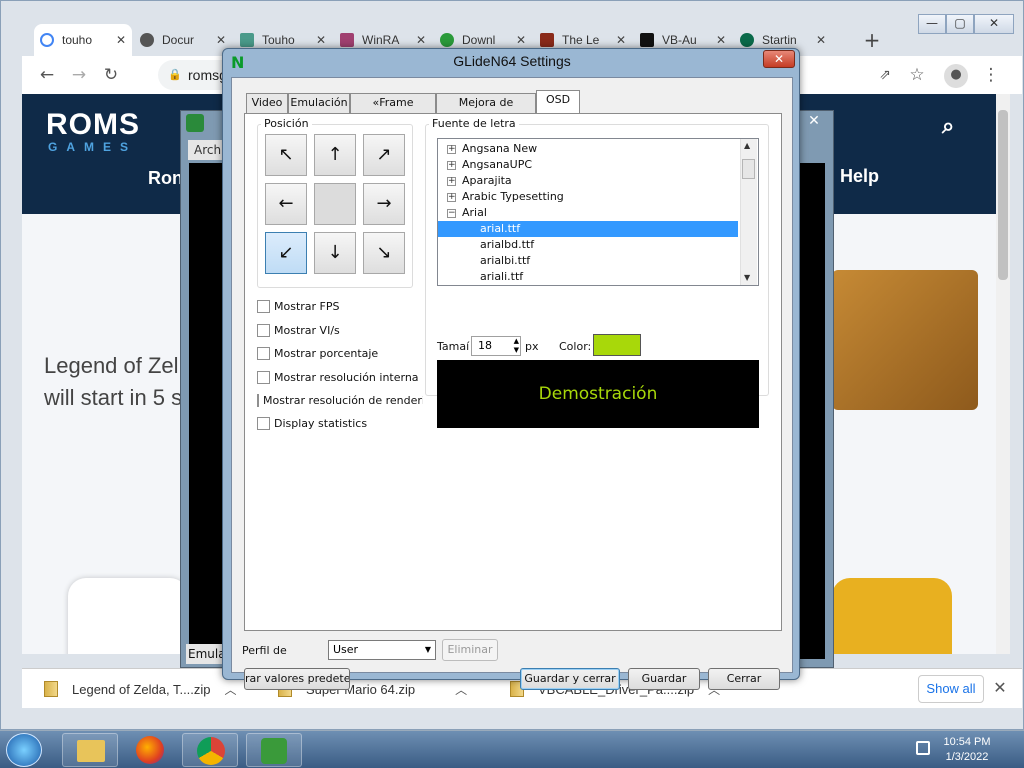  What do you see at coordinates (382, 650) in the screenshot?
I see `profile-select: User ▼` at bounding box center [382, 650].